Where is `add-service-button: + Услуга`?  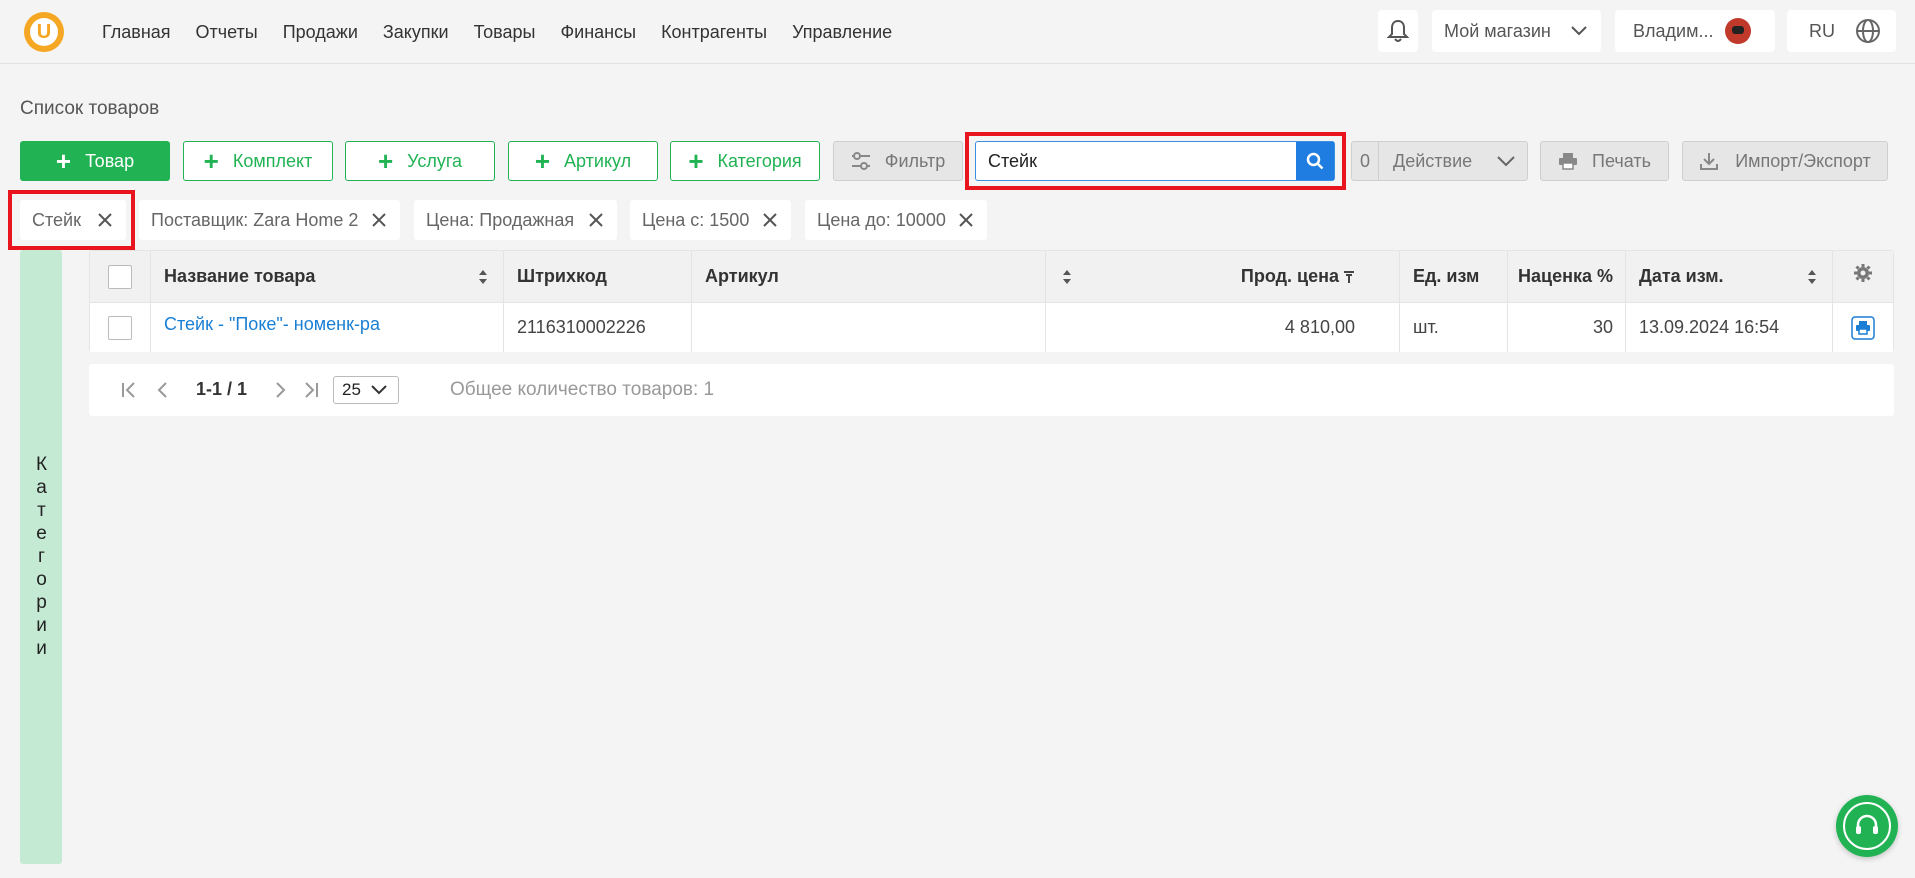 add-service-button: + Услуга is located at coordinates (420, 161).